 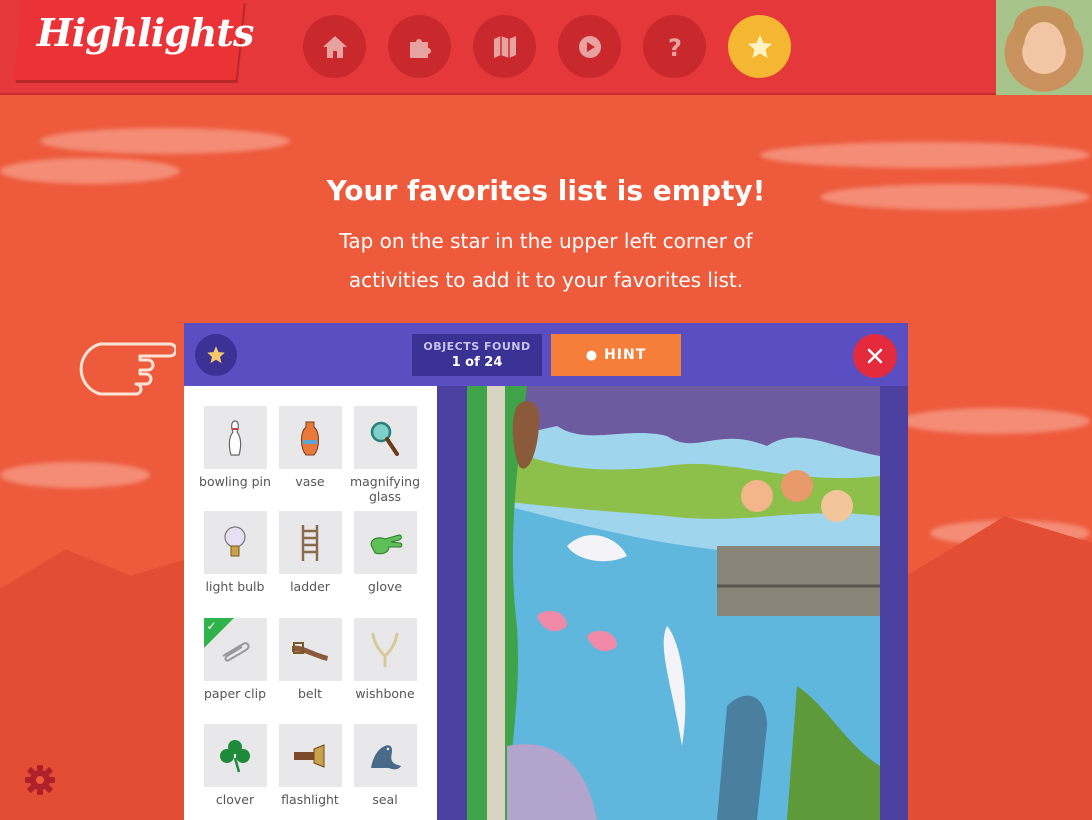 I want to click on list-item: wishbone, so click(x=385, y=659).